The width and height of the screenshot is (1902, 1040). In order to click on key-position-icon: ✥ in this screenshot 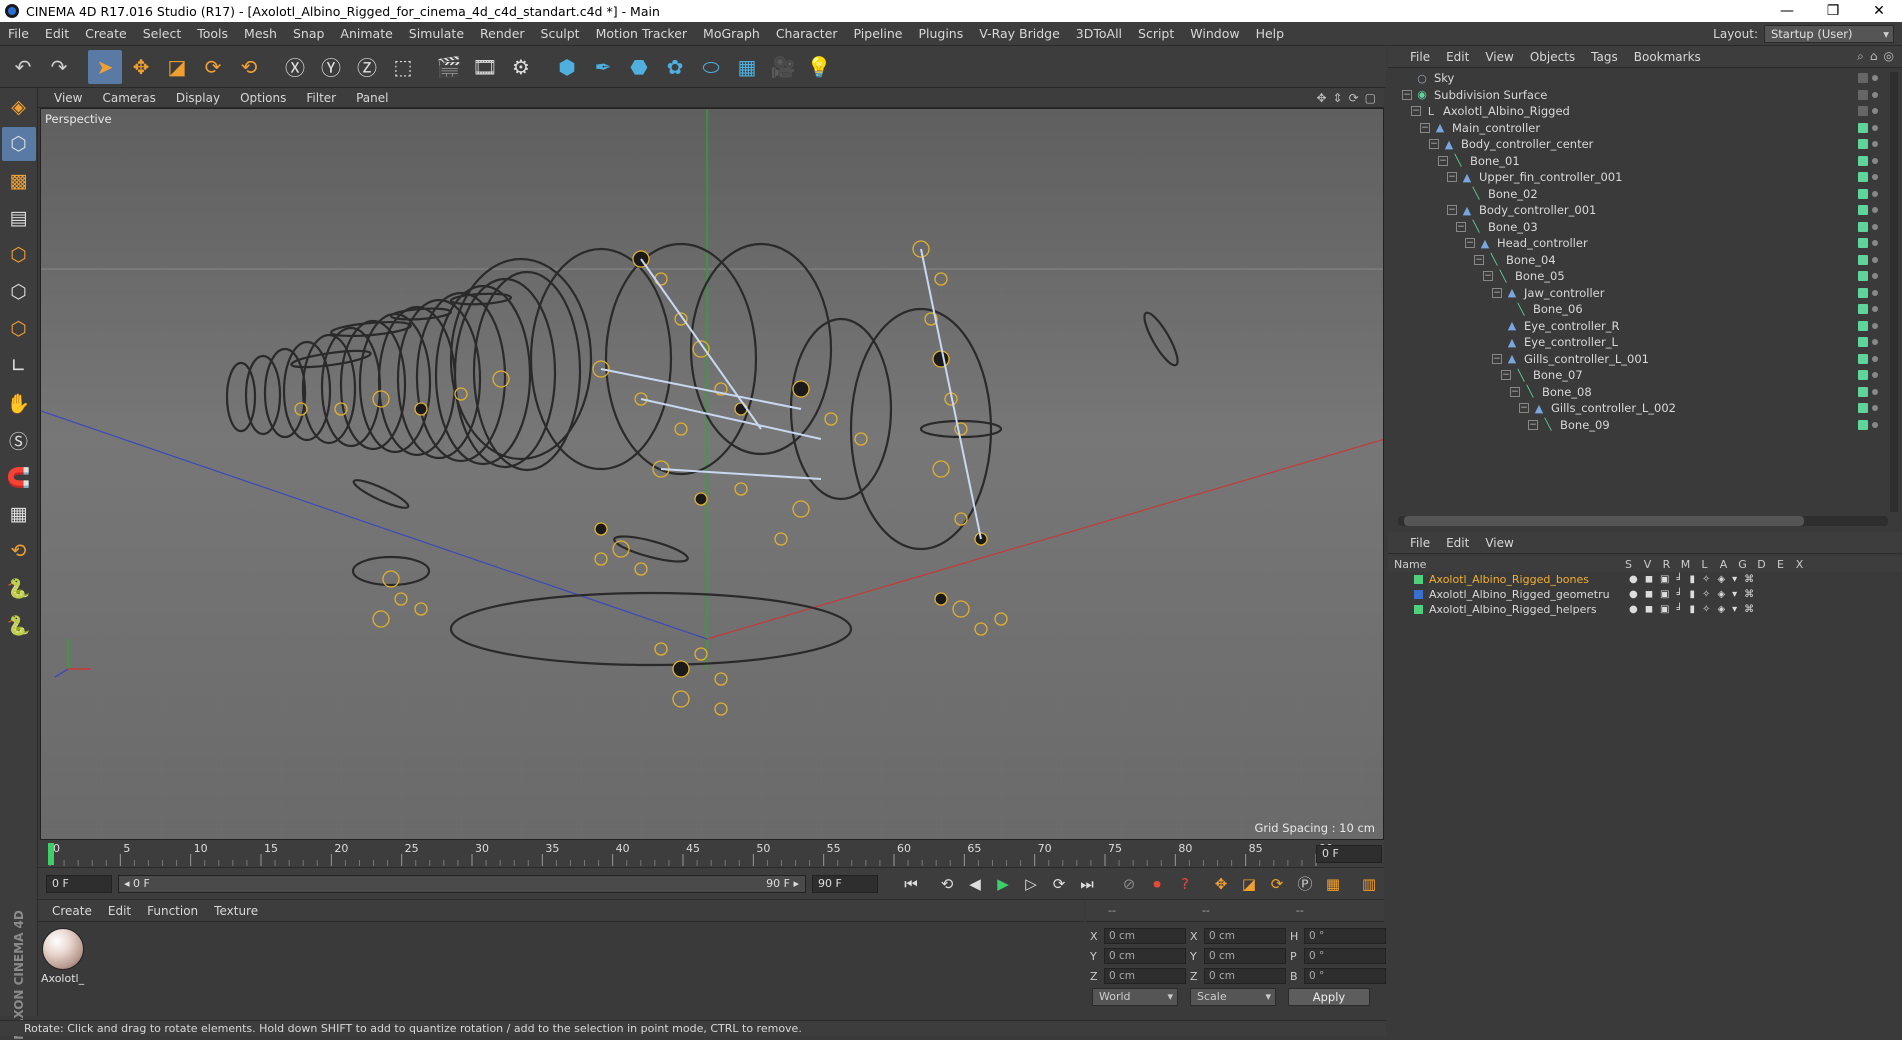, I will do `click(1221, 884)`.